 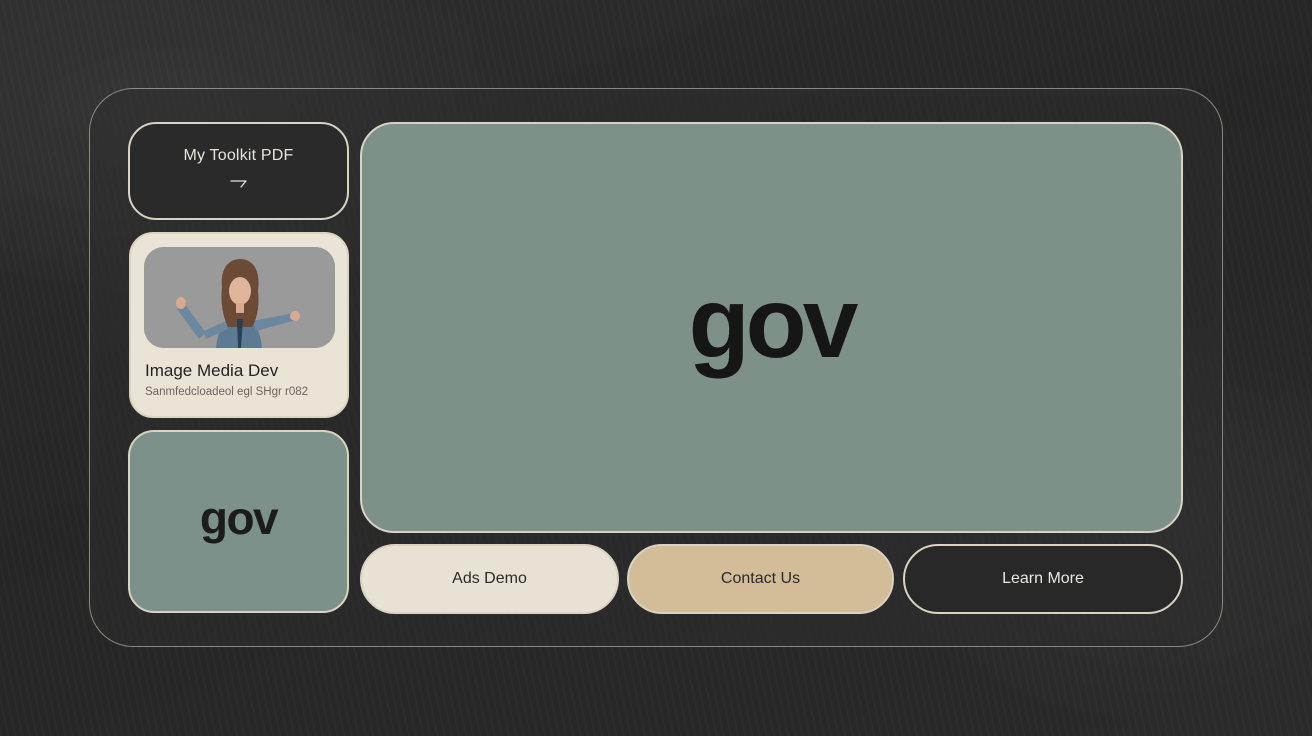 I want to click on gov-logo-large: gov, so click(x=773, y=323).